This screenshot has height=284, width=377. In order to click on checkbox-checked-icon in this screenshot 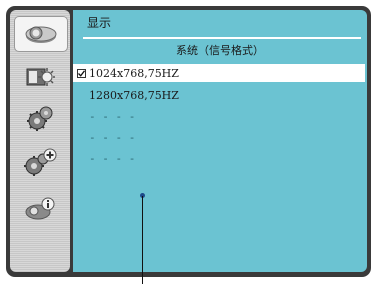, I will do `click(81, 73)`.